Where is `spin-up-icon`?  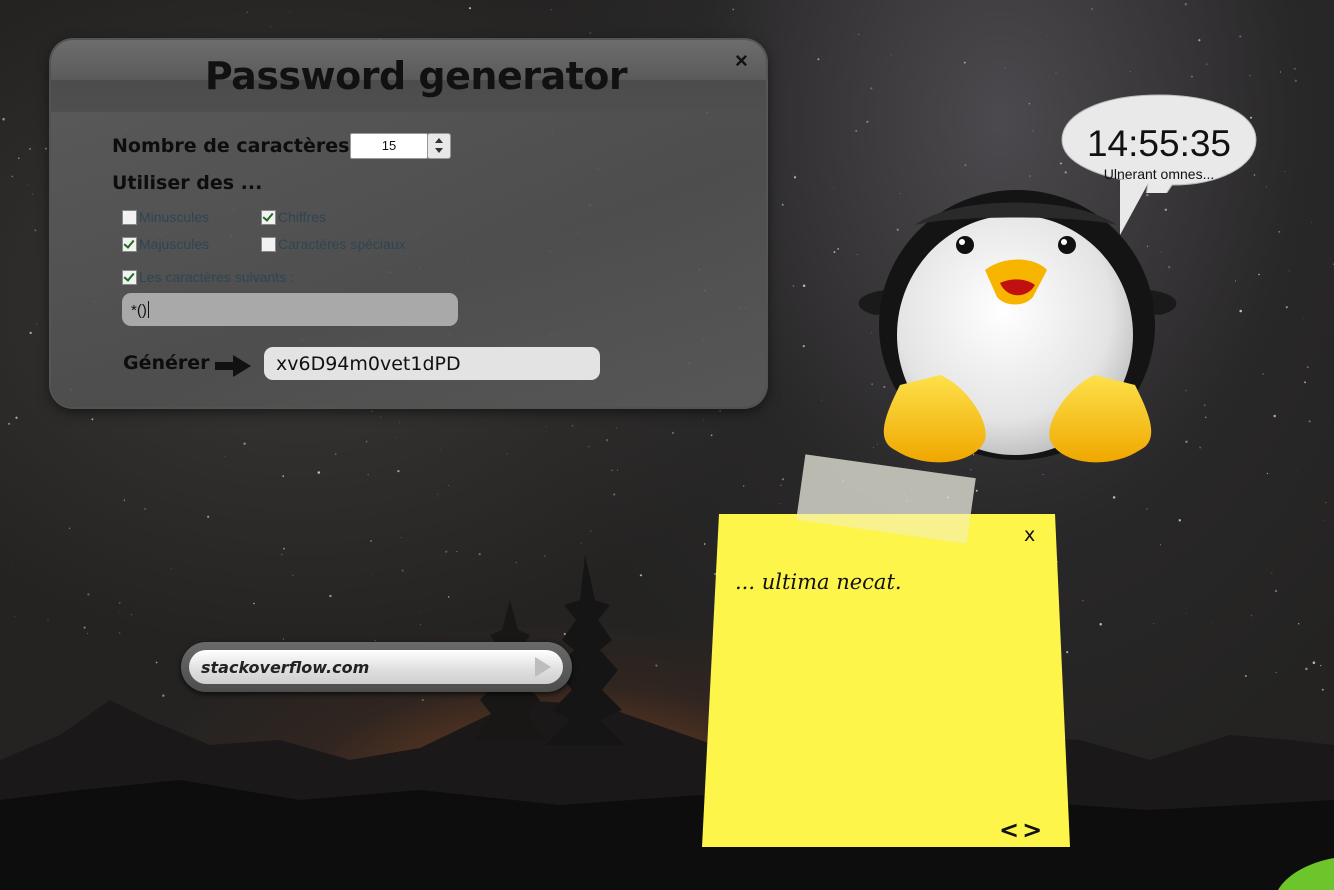 spin-up-icon is located at coordinates (439, 140).